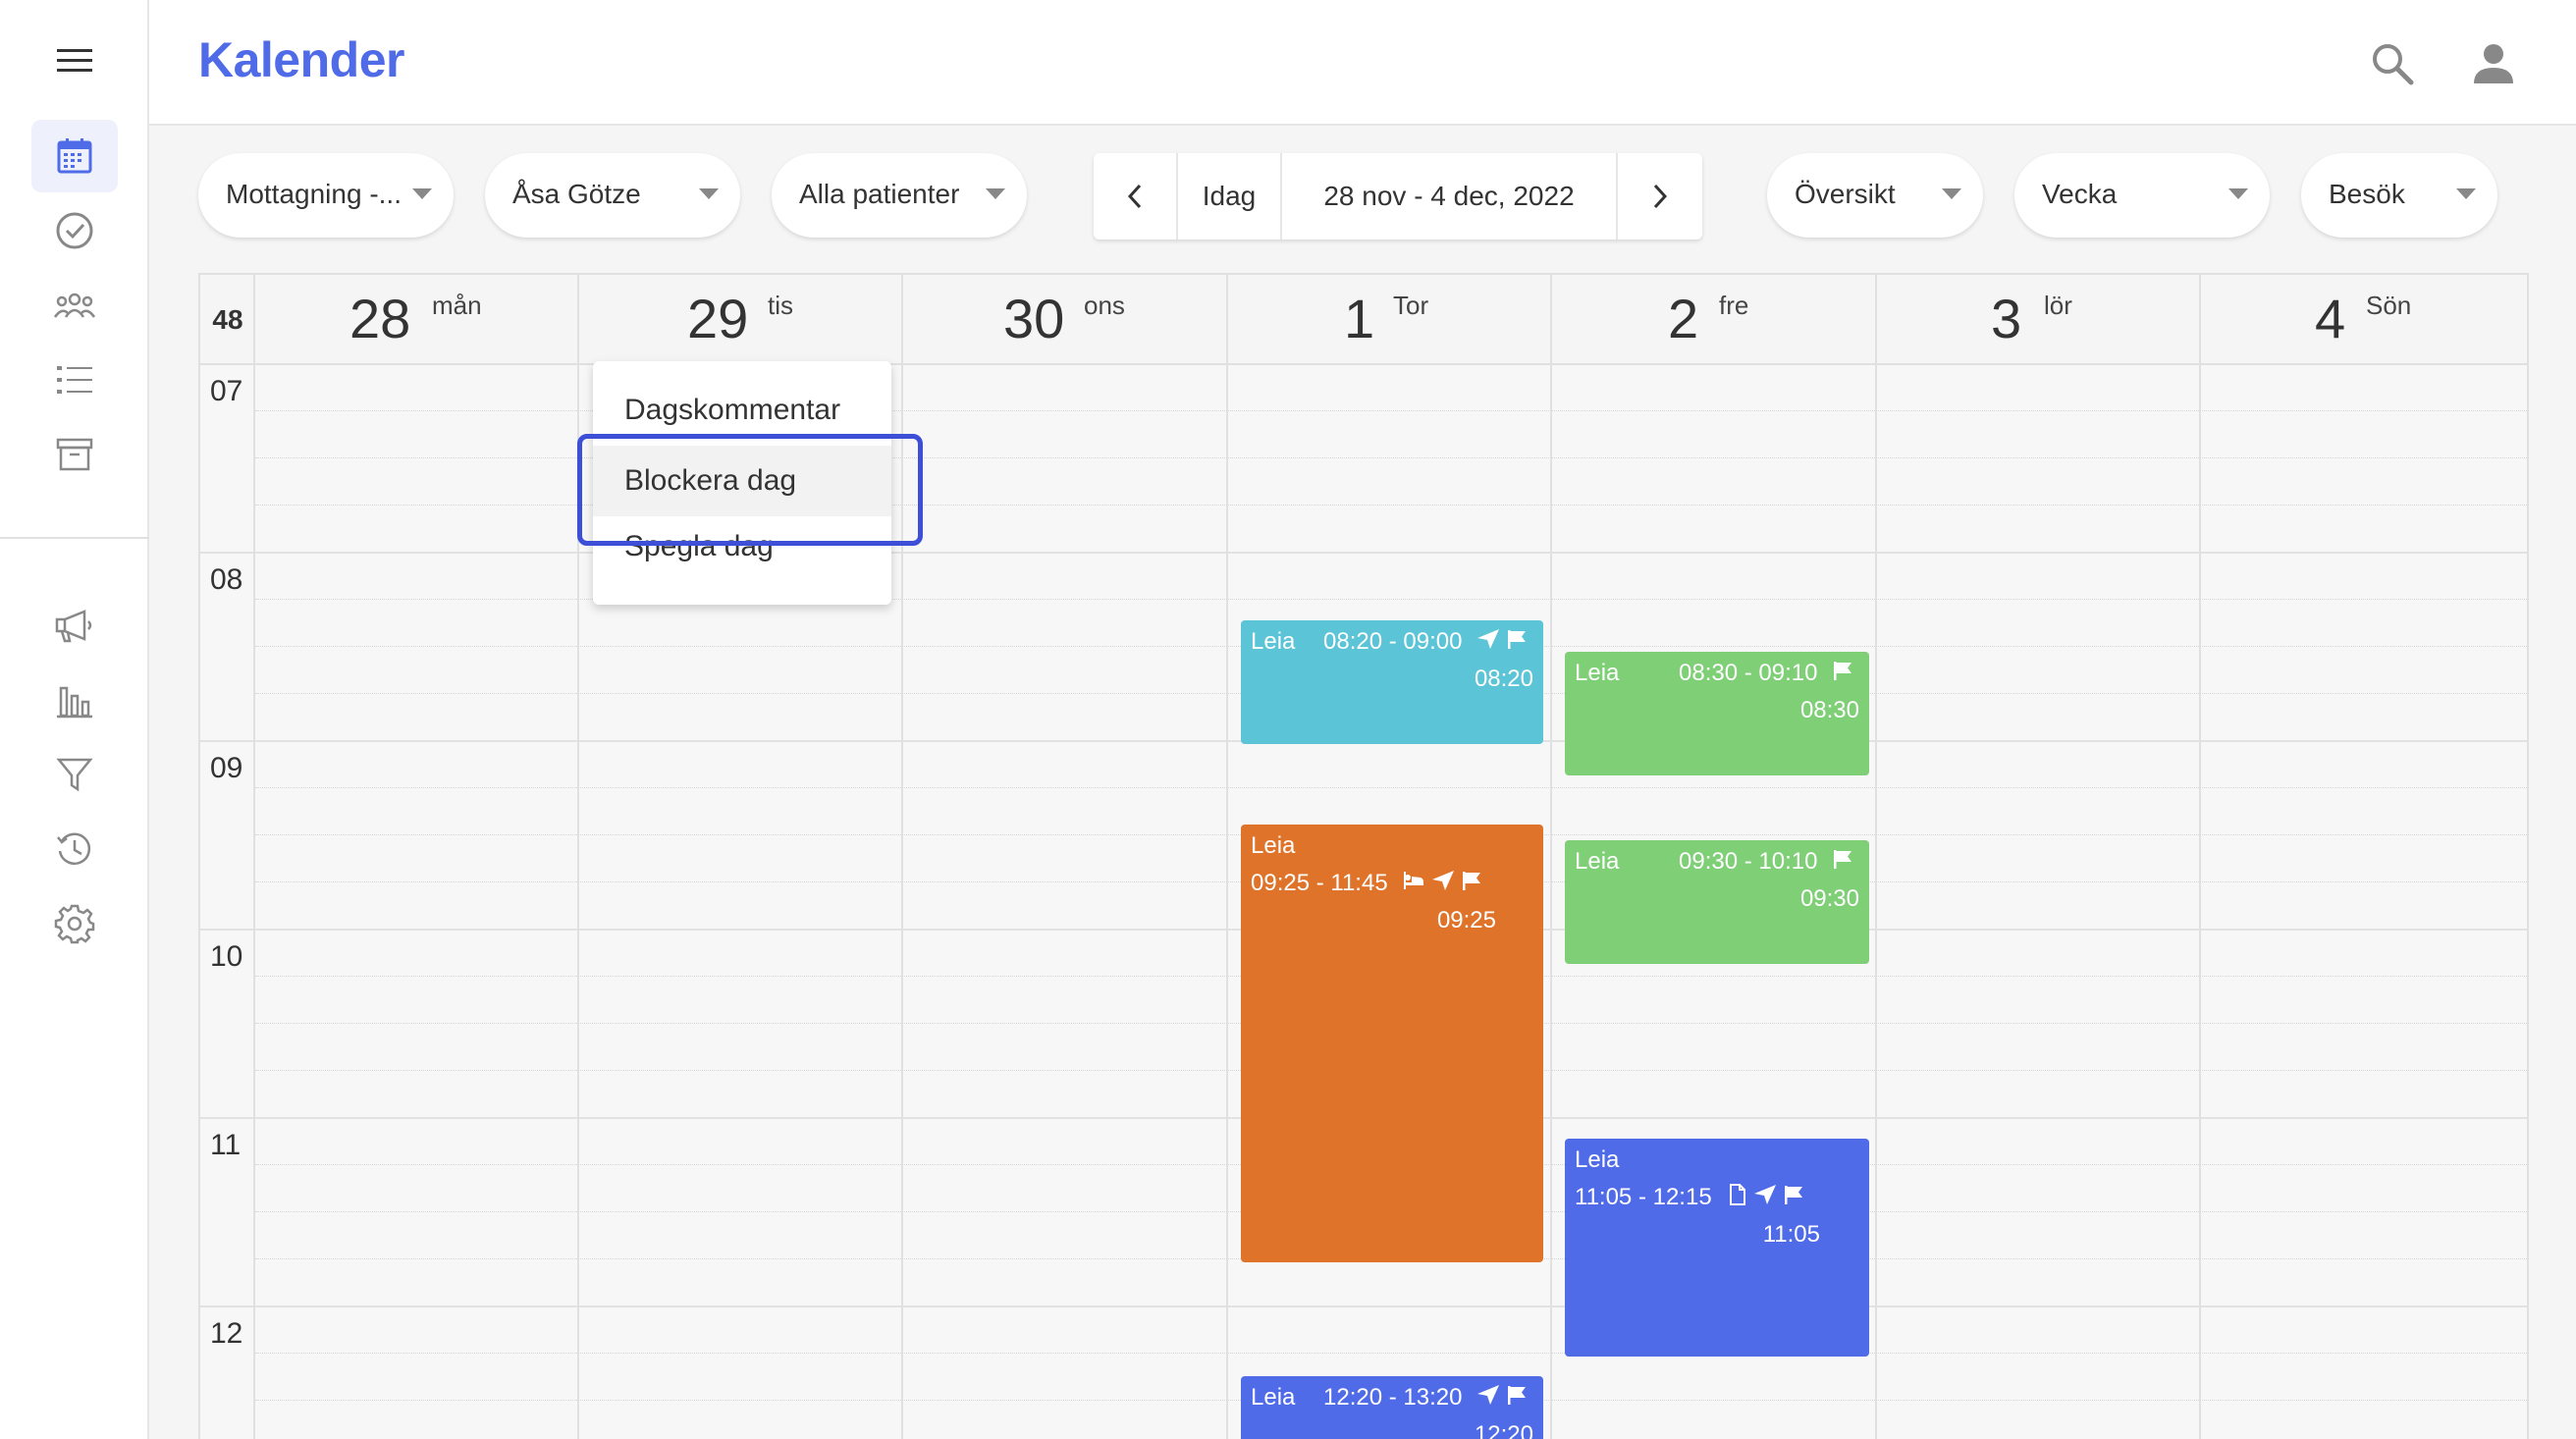  Describe the element at coordinates (74, 700) in the screenshot. I see `bar-chart-icon` at that location.